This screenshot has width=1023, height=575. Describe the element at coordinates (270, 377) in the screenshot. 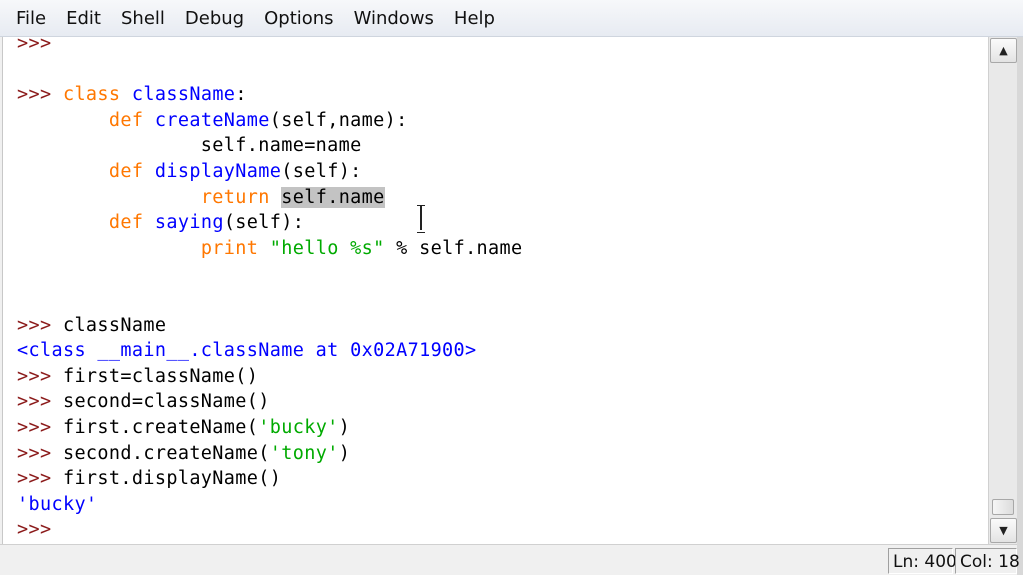

I see `shell-line: >>> first=className()` at that location.